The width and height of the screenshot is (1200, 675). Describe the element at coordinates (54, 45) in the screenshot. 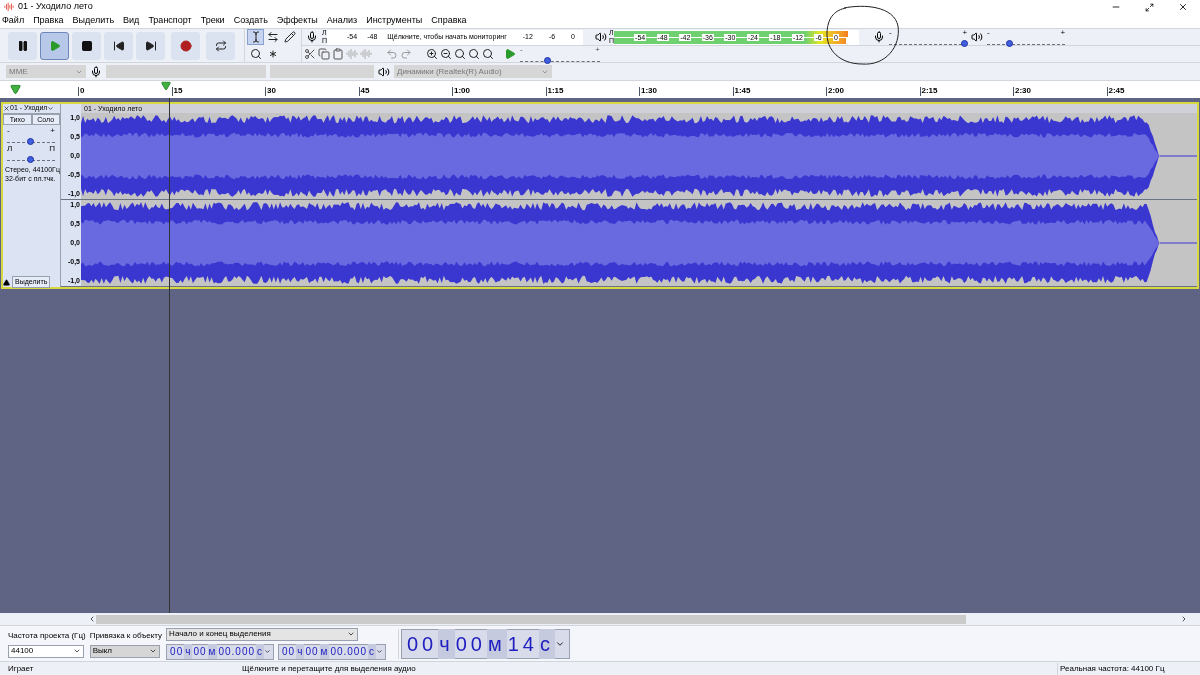

I see `play-icon` at that location.